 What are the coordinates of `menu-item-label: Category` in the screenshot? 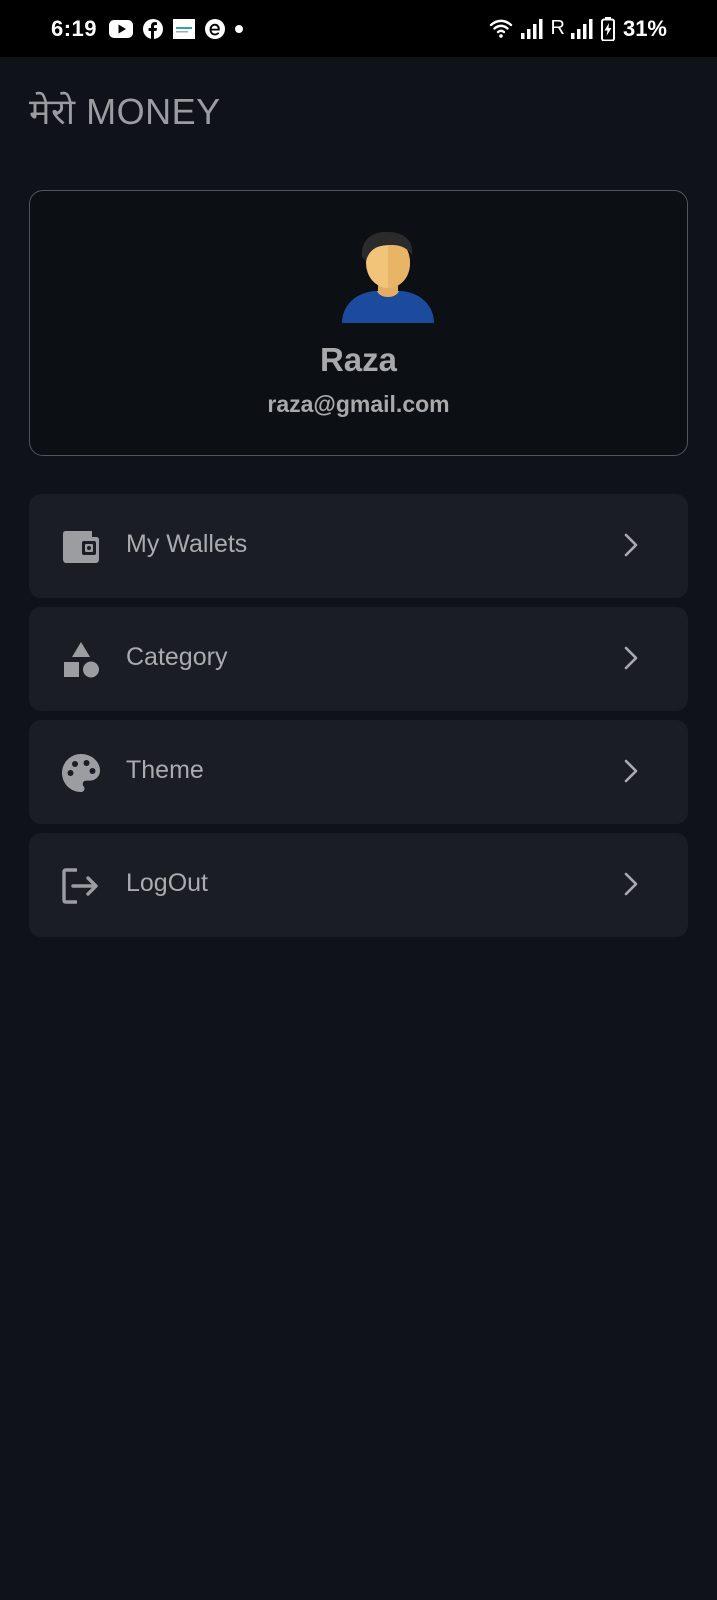 It's located at (177, 657).